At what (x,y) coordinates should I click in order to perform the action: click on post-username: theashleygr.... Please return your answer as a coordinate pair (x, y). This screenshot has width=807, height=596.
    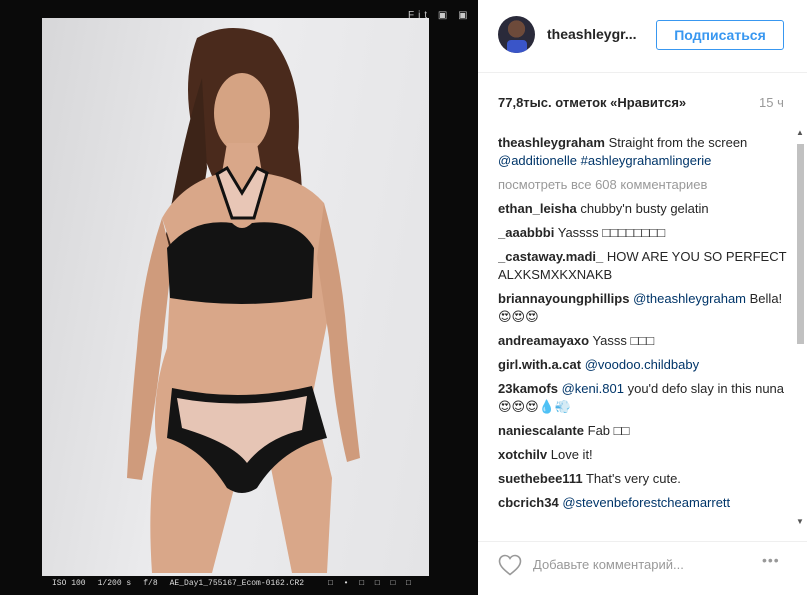
    Looking at the image, I should click on (591, 34).